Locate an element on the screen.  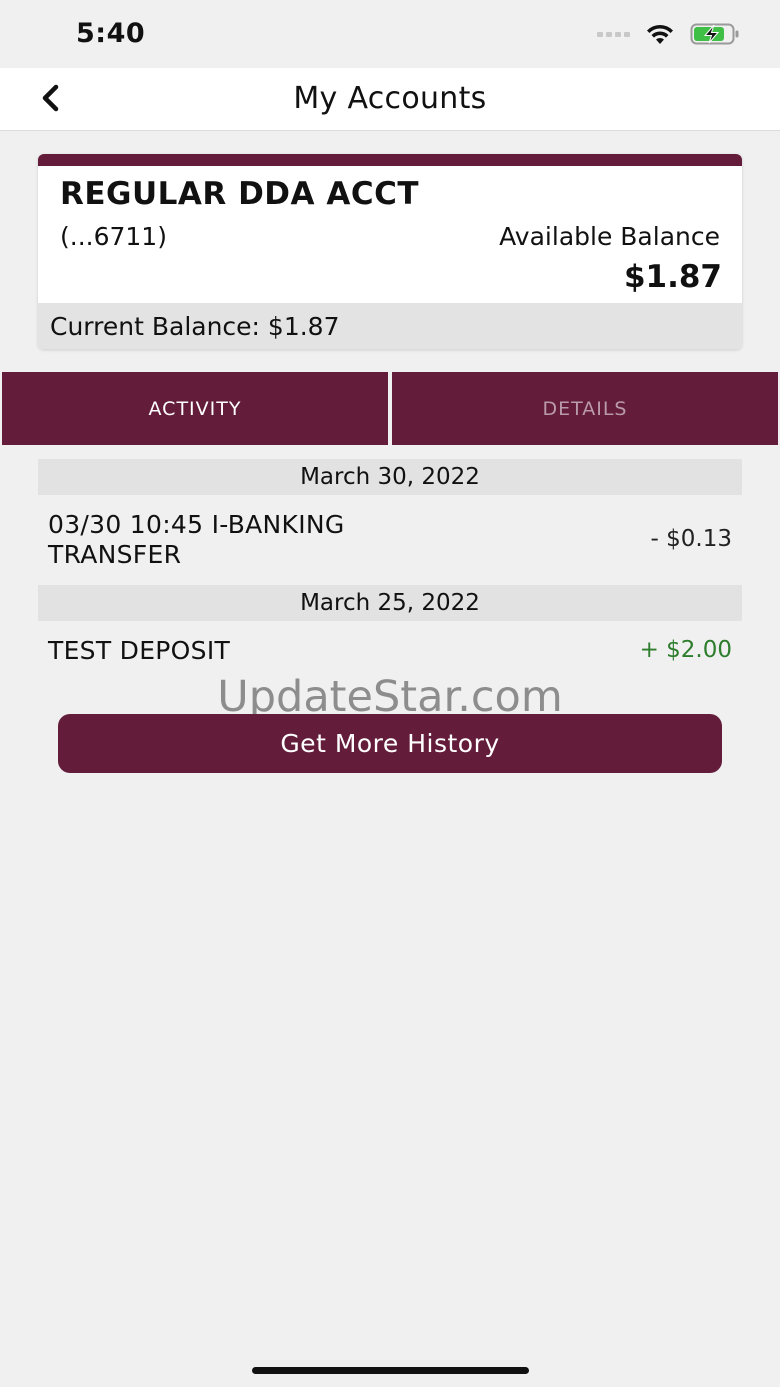
wifi-icon is located at coordinates (660, 34).